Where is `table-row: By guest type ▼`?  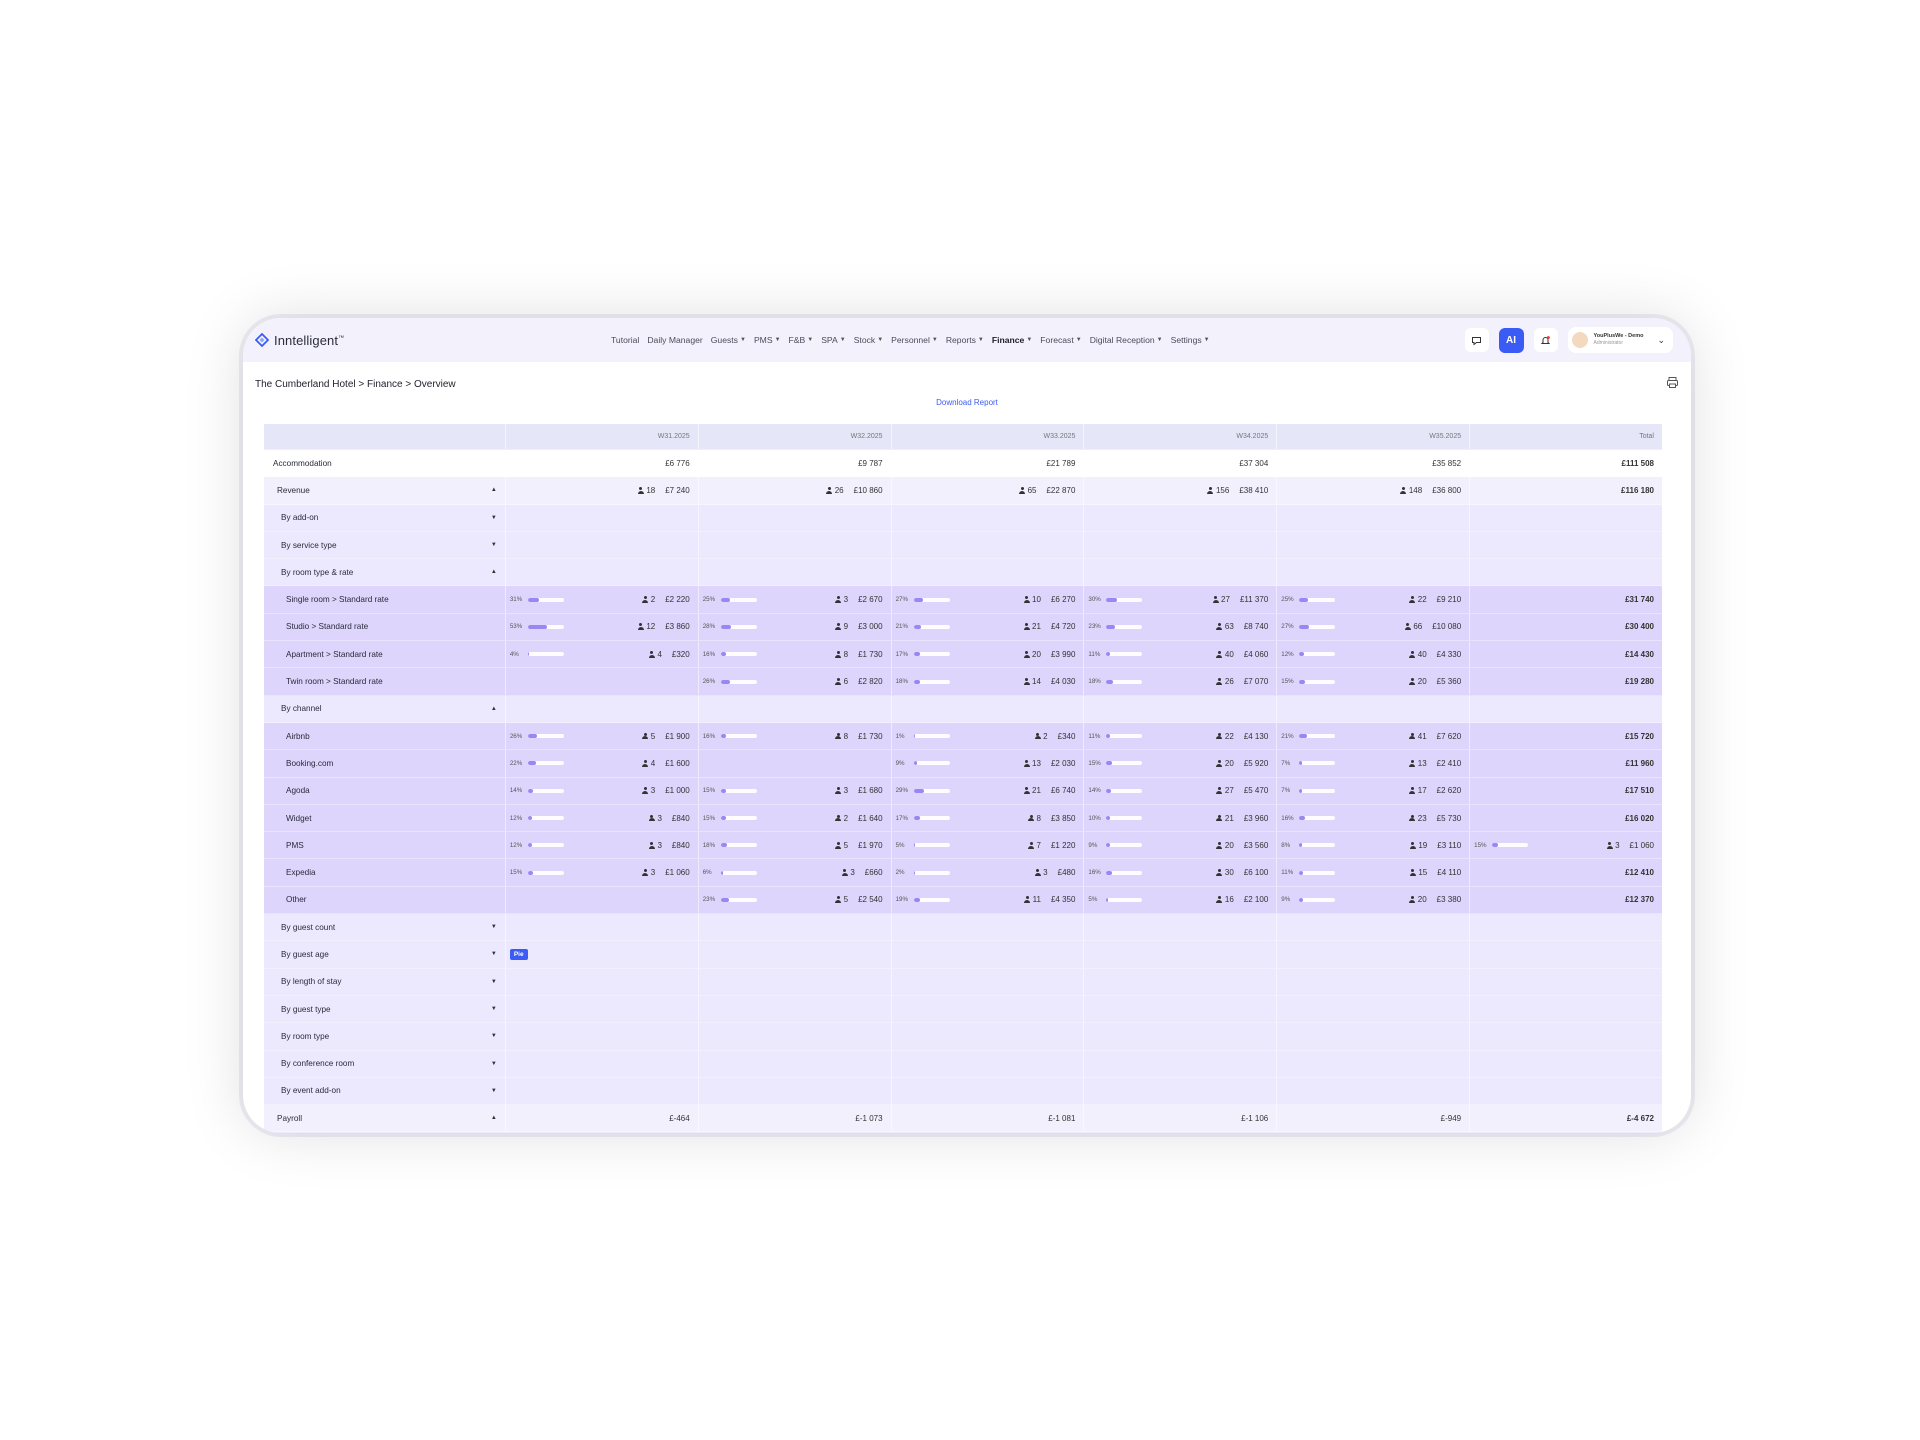
table-row: By guest type ▼ is located at coordinates (963, 1009).